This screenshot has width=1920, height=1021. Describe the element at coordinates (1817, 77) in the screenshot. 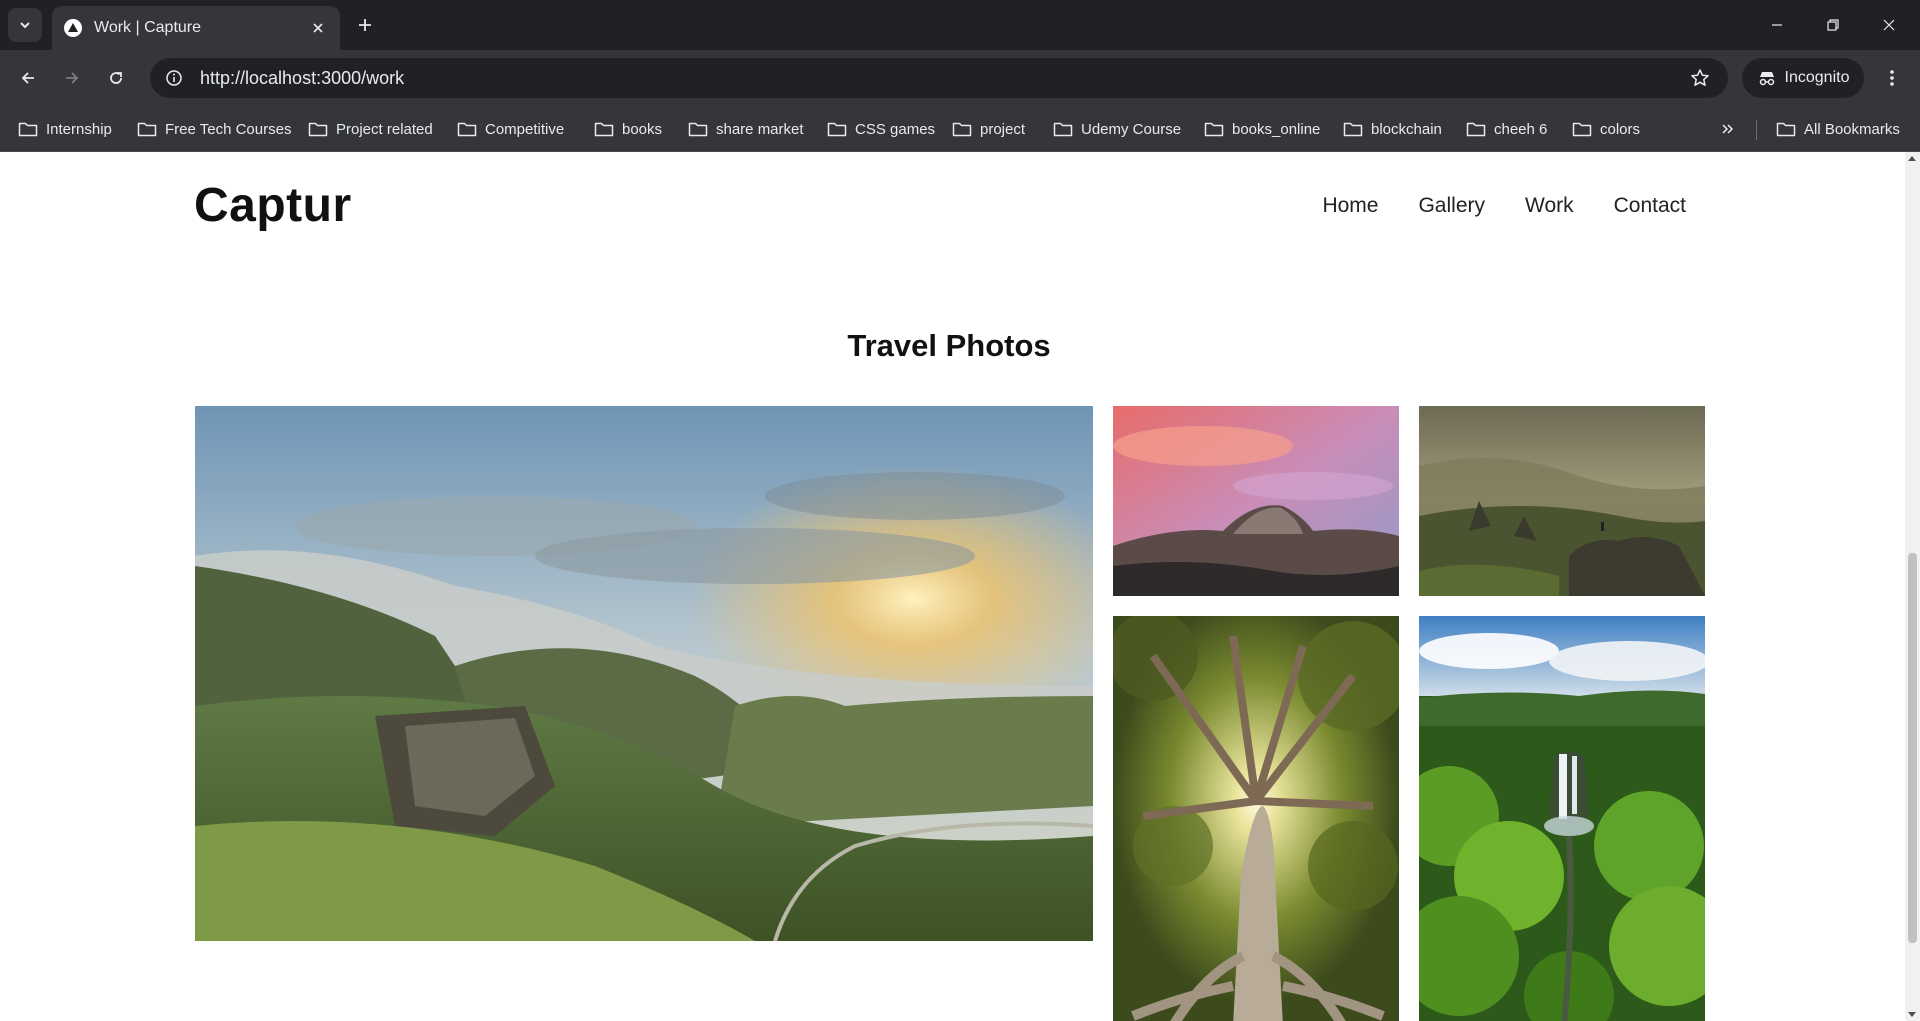

I see `incognito-label: Incognito` at that location.